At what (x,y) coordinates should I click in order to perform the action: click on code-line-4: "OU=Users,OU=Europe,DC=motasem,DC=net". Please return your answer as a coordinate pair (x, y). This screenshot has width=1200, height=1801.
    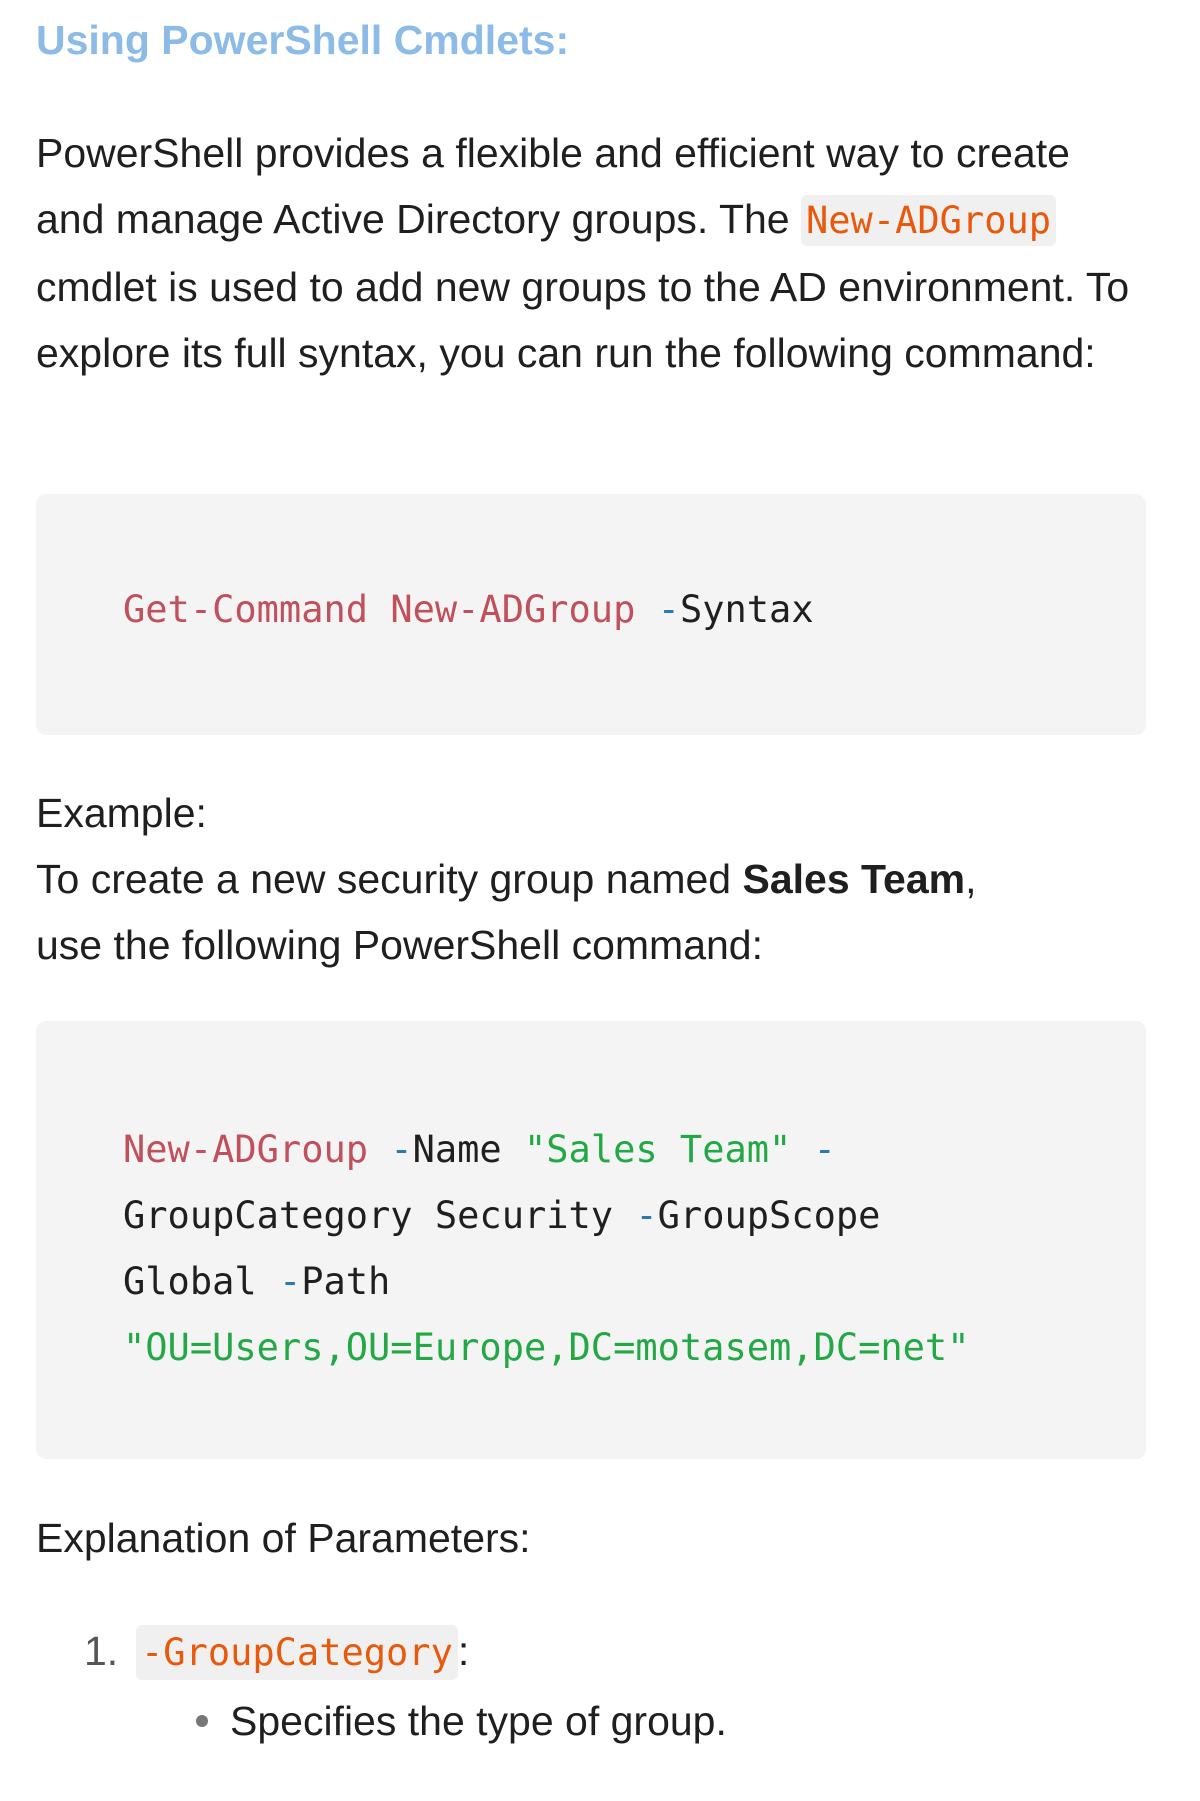
    Looking at the image, I should click on (634, 1348).